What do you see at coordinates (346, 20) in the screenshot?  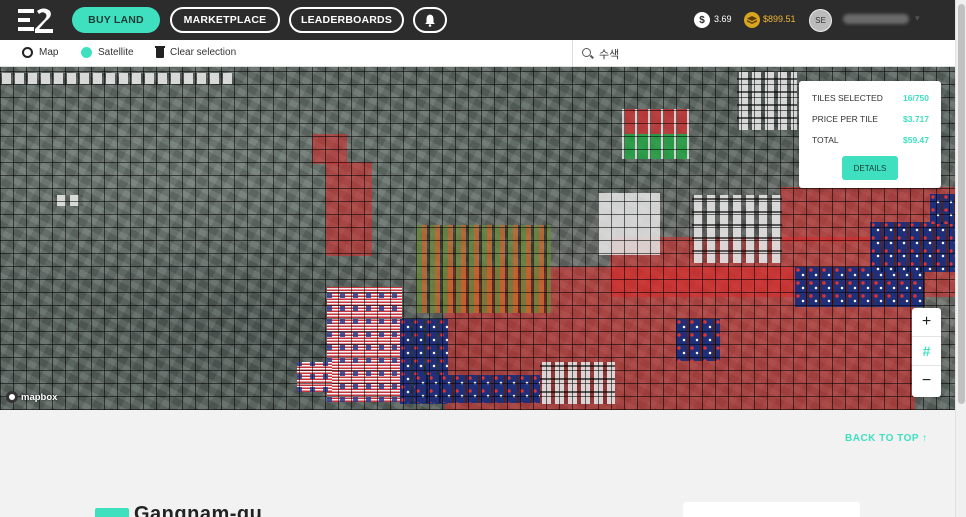 I see `leaderboards-button: LEADERBOARDS` at bounding box center [346, 20].